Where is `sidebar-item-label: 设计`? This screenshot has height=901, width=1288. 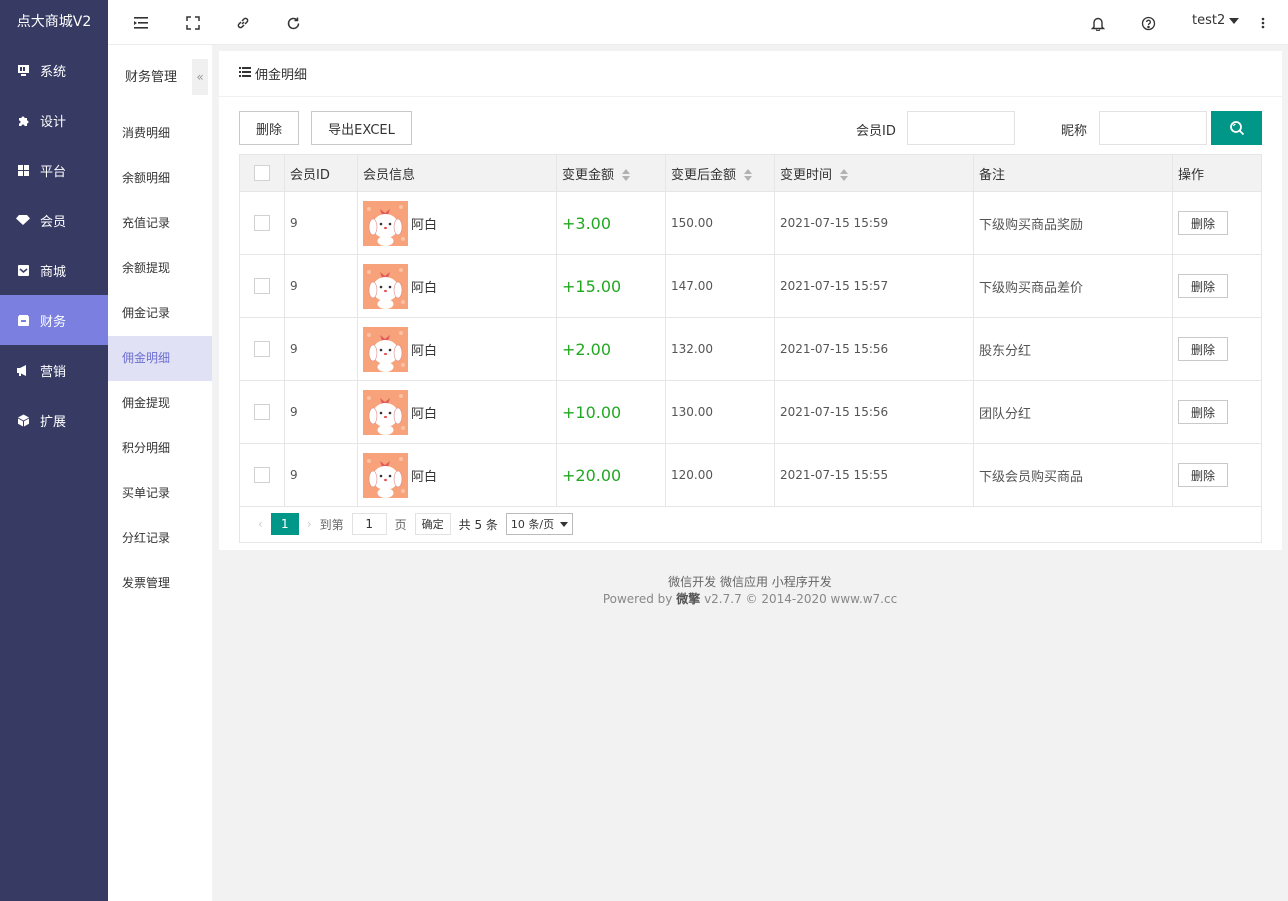
sidebar-item-label: 设计 is located at coordinates (53, 122).